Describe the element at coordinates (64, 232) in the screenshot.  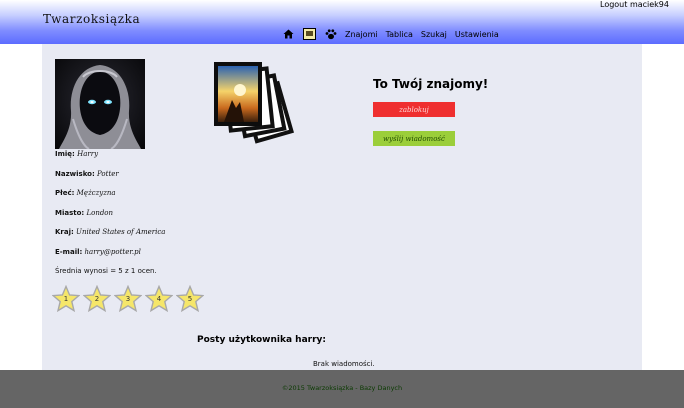
I see `field-label: Kraj:` at that location.